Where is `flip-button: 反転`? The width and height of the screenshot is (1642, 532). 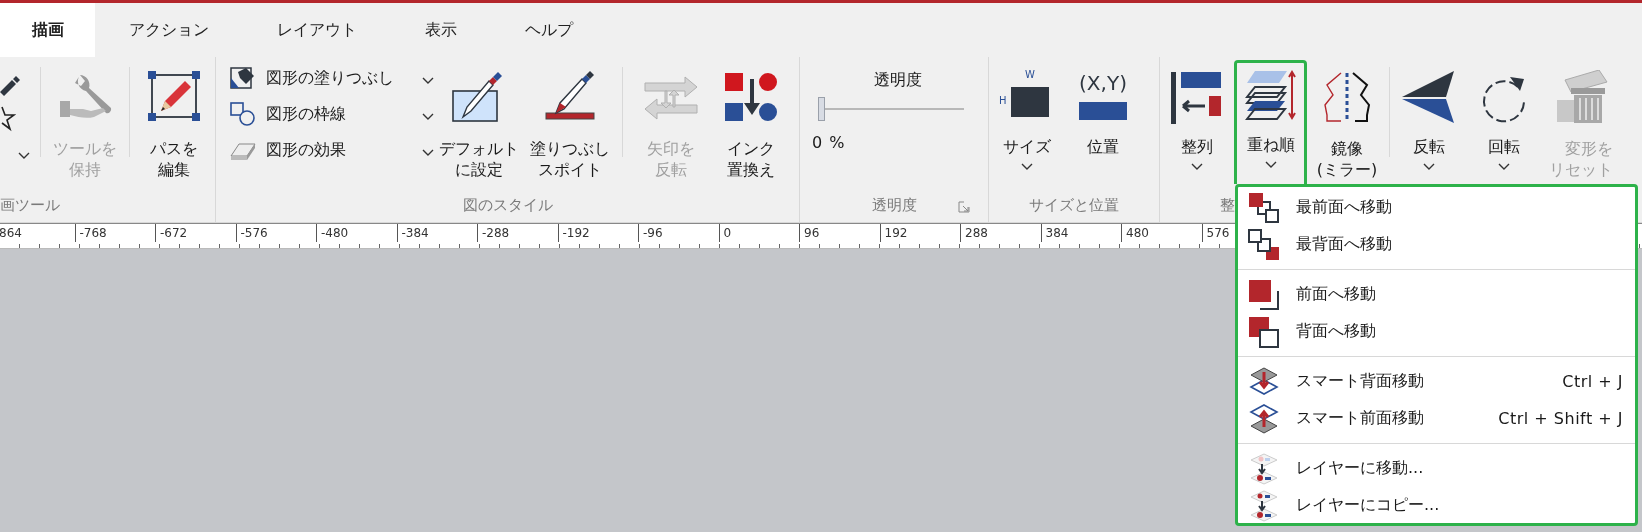 flip-button: 反転 is located at coordinates (1429, 124).